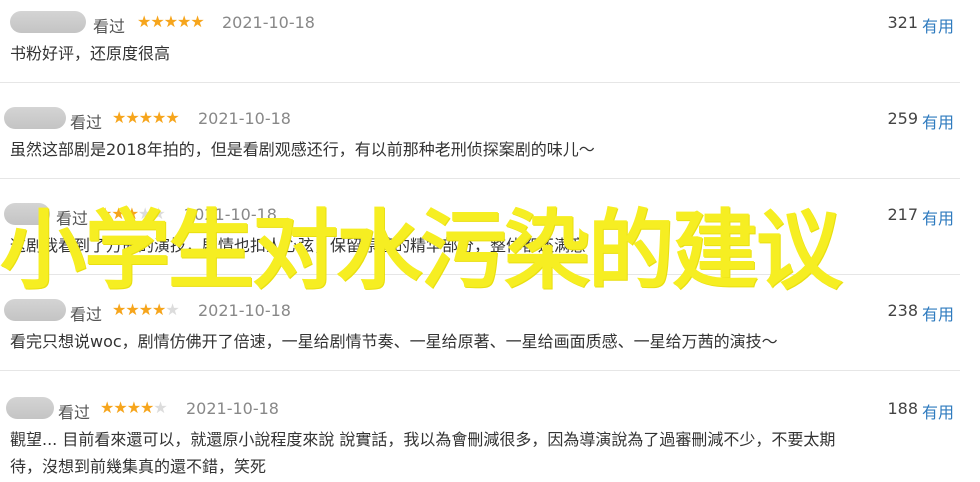  Describe the element at coordinates (160, 407) in the screenshot. I see `star-empty-icon: ★` at that location.